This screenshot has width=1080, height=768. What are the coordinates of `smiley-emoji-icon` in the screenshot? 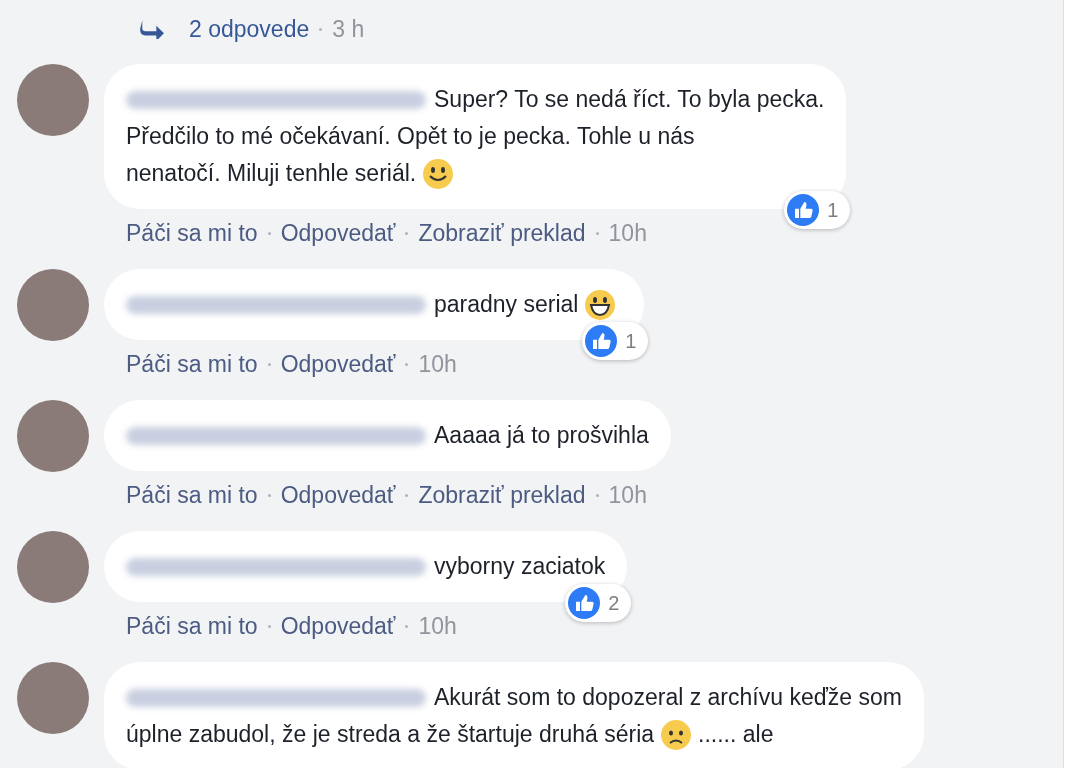 It's located at (438, 173).